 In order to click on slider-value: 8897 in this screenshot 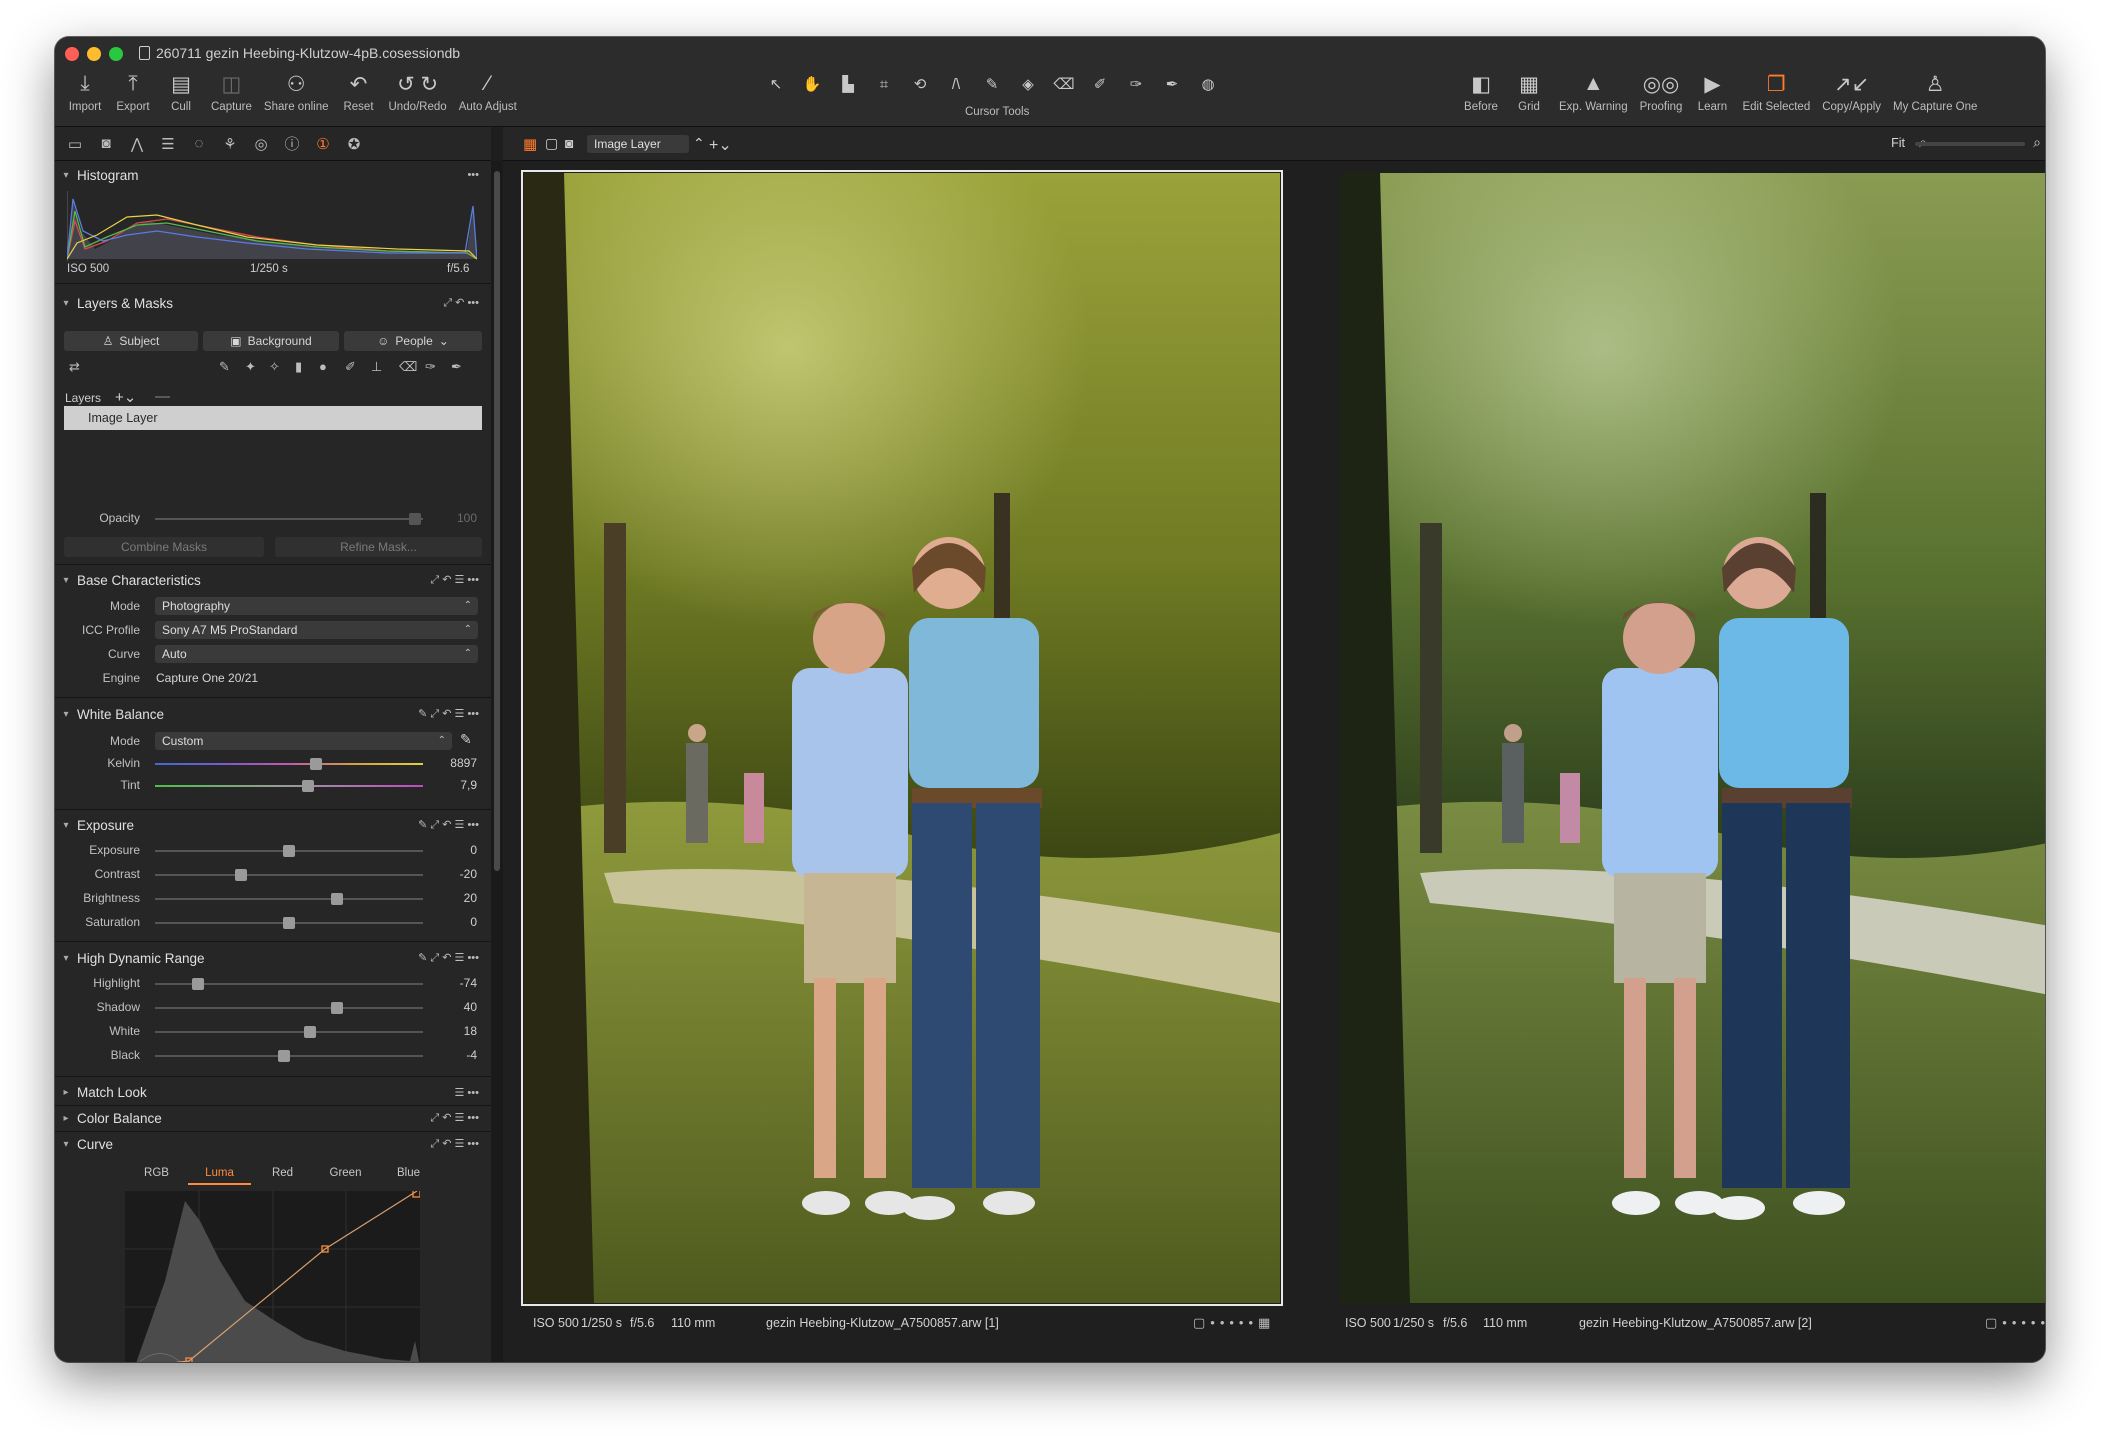, I will do `click(457, 763)`.